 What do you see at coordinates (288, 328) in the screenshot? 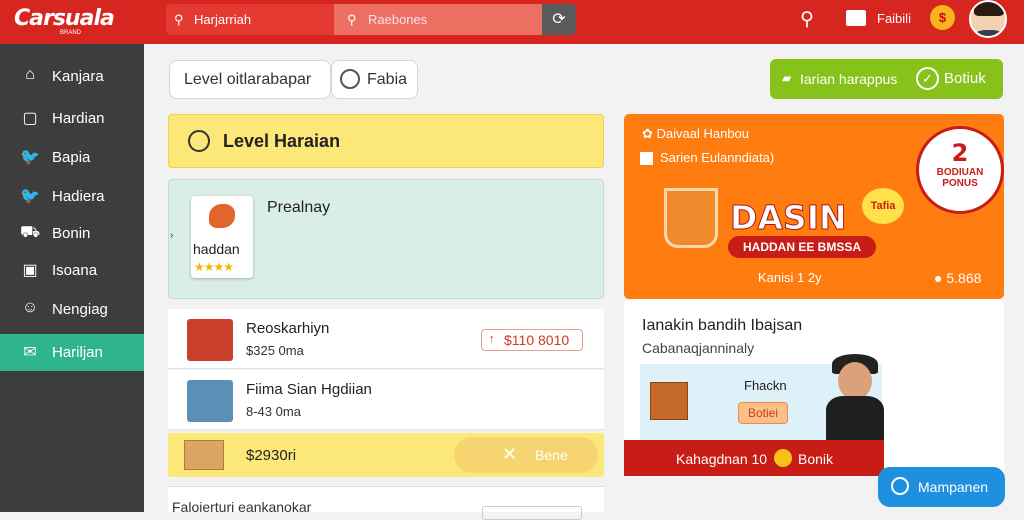
I see `list-item-name: Reoskarhiyn` at bounding box center [288, 328].